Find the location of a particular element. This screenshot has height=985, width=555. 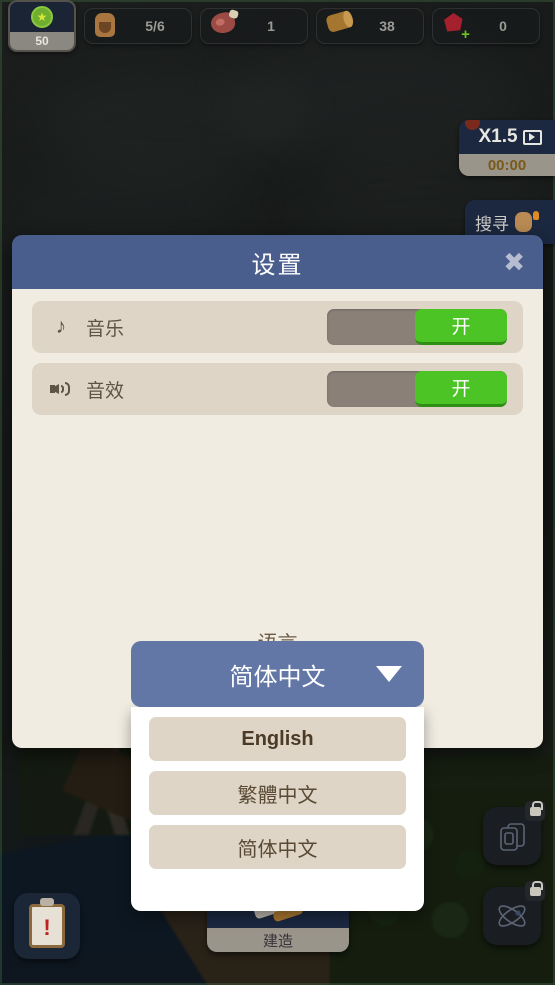

search-label: 搜寻 is located at coordinates (492, 224).